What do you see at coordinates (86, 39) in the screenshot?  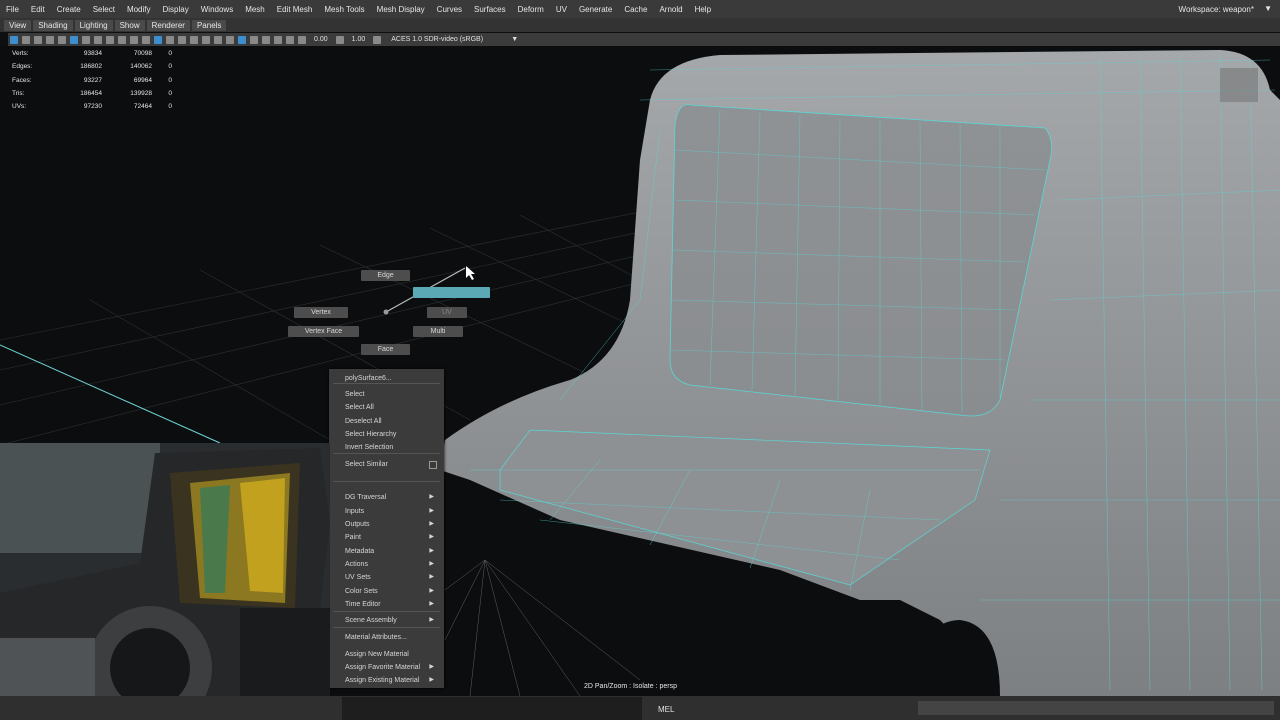 I see `resolution-gate-icon` at bounding box center [86, 39].